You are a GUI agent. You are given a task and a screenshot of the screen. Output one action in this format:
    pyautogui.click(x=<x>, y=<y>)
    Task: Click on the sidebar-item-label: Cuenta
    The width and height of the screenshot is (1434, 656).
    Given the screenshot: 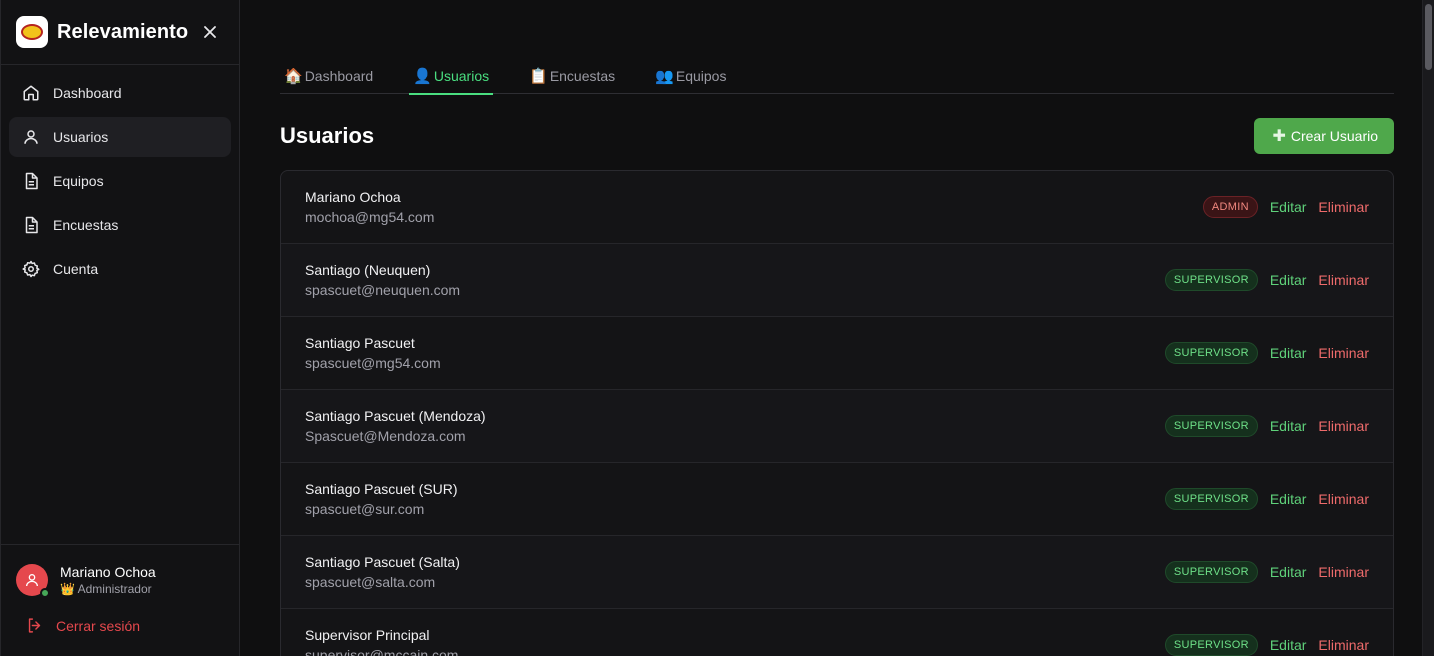 What is the action you would take?
    pyautogui.click(x=76, y=269)
    